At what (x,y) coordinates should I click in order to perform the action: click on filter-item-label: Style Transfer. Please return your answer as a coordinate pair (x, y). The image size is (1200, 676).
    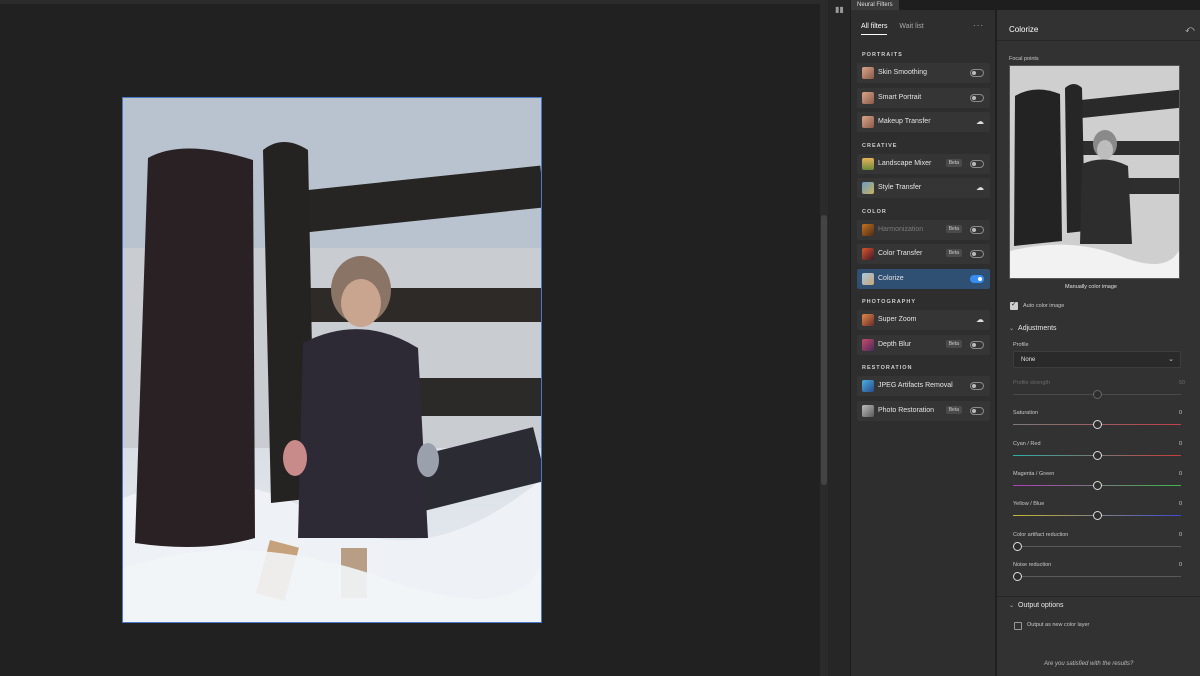
    Looking at the image, I should click on (900, 187).